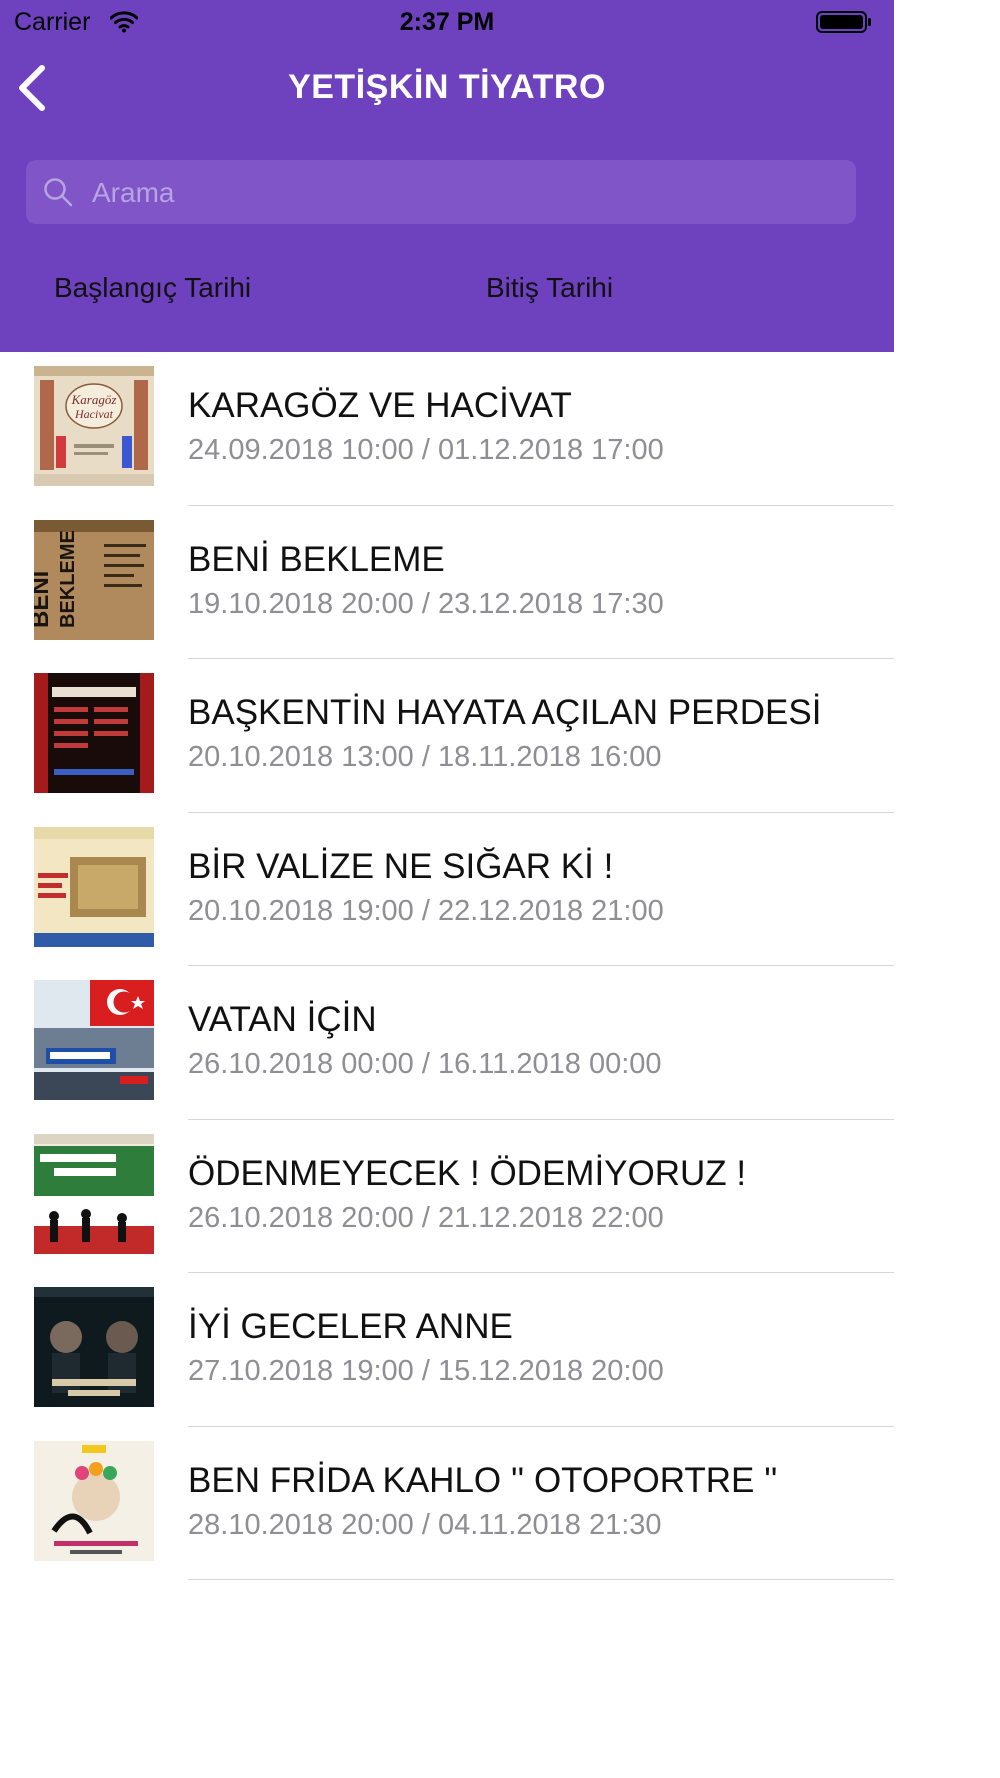 This screenshot has height=1778, width=1000. Describe the element at coordinates (467, 193) in the screenshot. I see `search-input` at that location.